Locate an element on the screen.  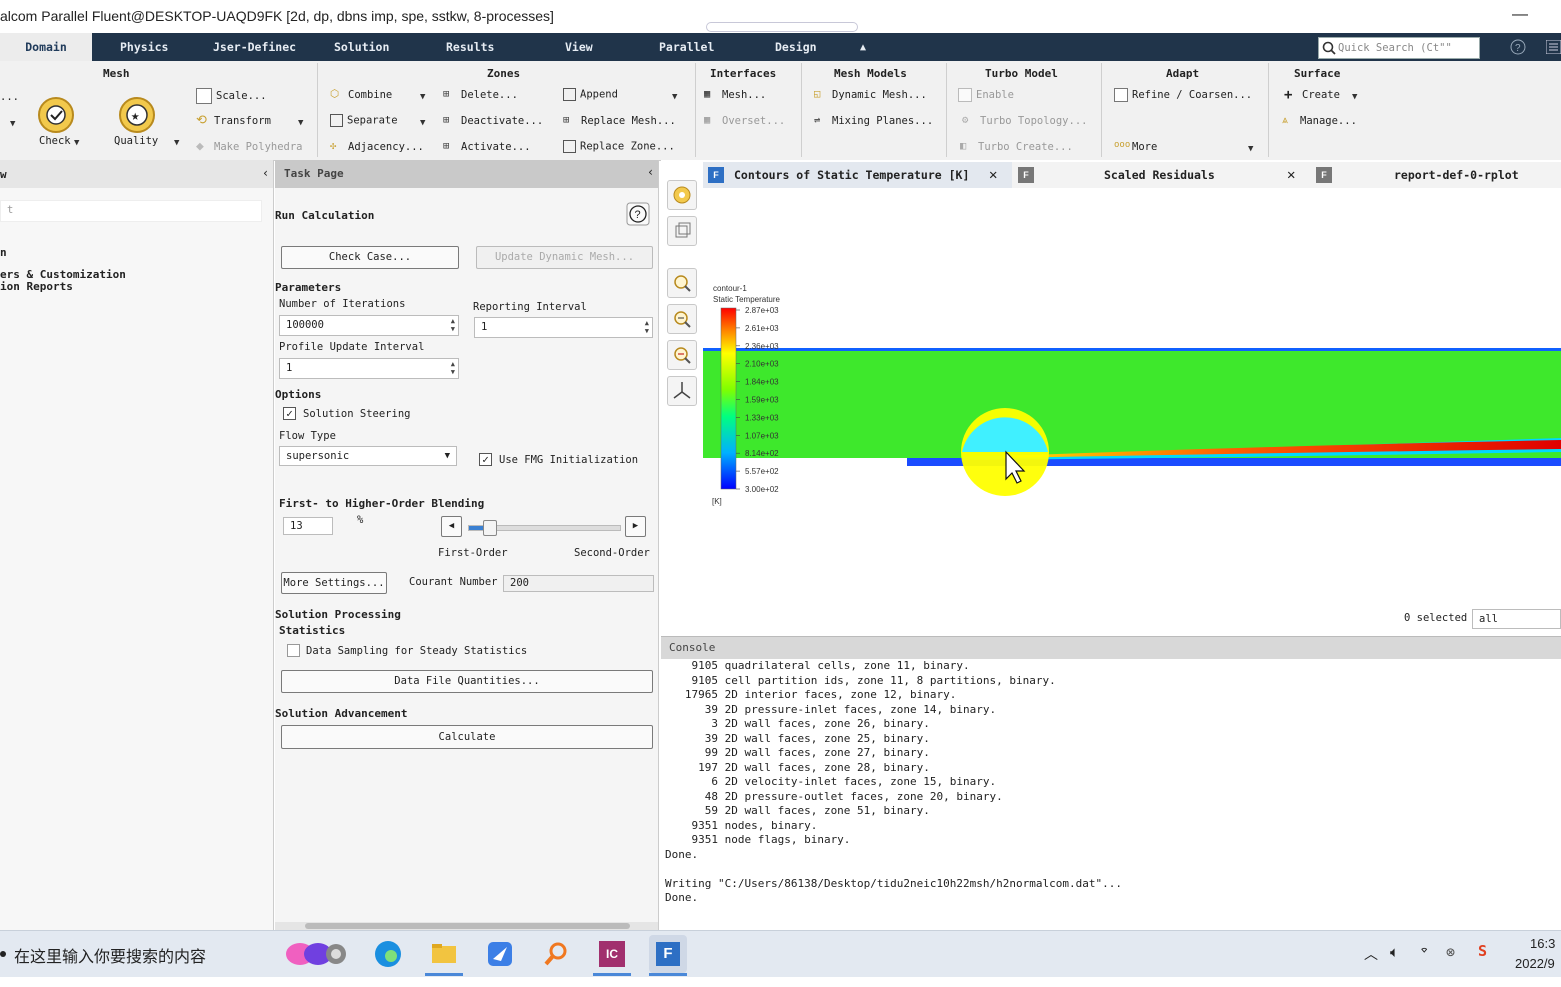
menu-icon is located at coordinates (1553, 47).